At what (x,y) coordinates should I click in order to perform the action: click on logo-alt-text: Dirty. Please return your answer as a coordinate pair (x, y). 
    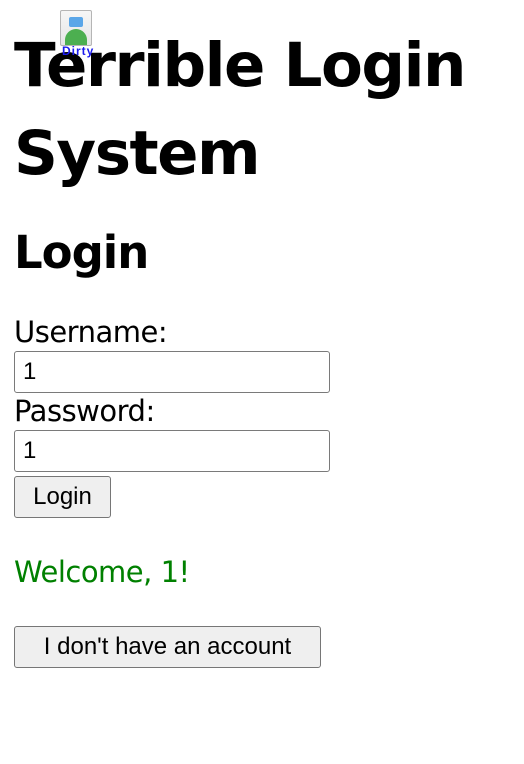
    Looking at the image, I should click on (78, 51).